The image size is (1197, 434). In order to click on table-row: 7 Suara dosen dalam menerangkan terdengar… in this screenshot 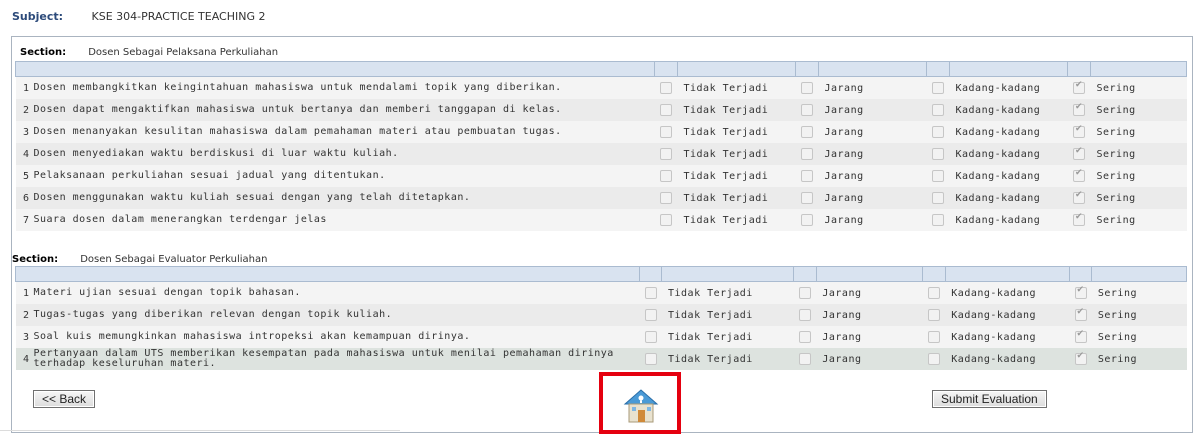, I will do `click(601, 220)`.